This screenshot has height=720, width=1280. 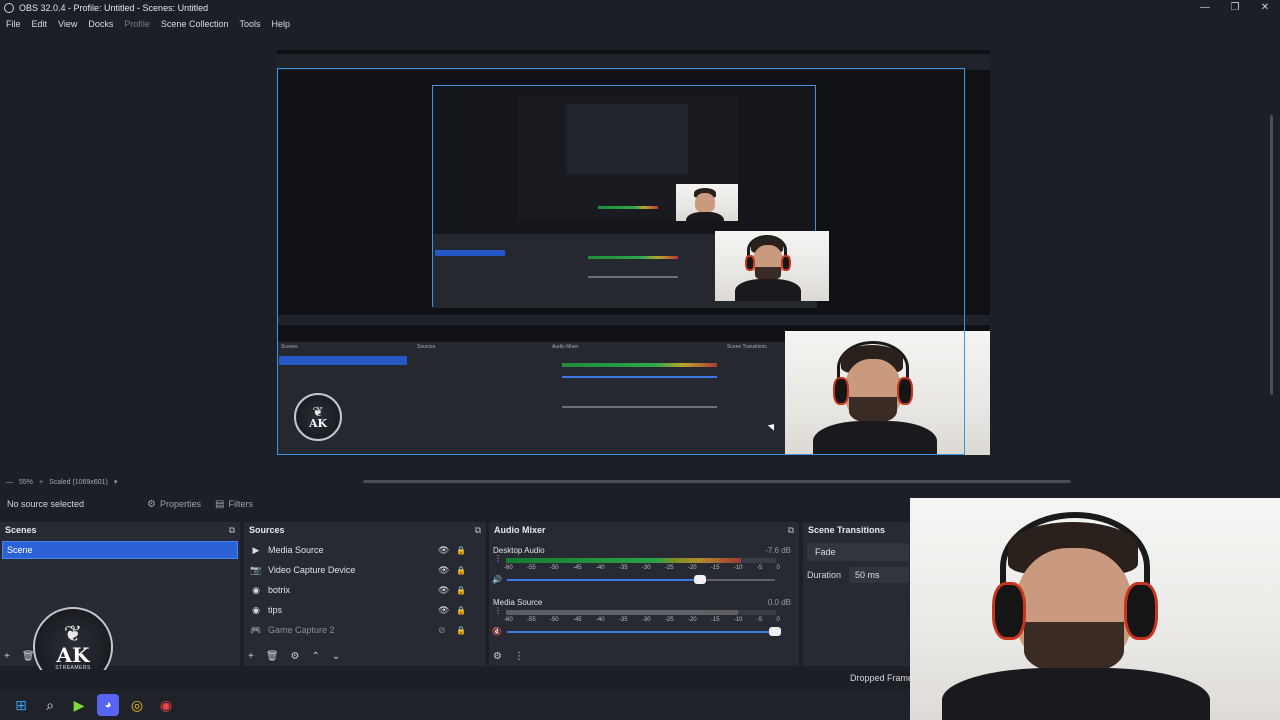 I want to click on scale-dropdown-icon: ▾, so click(x=116, y=482).